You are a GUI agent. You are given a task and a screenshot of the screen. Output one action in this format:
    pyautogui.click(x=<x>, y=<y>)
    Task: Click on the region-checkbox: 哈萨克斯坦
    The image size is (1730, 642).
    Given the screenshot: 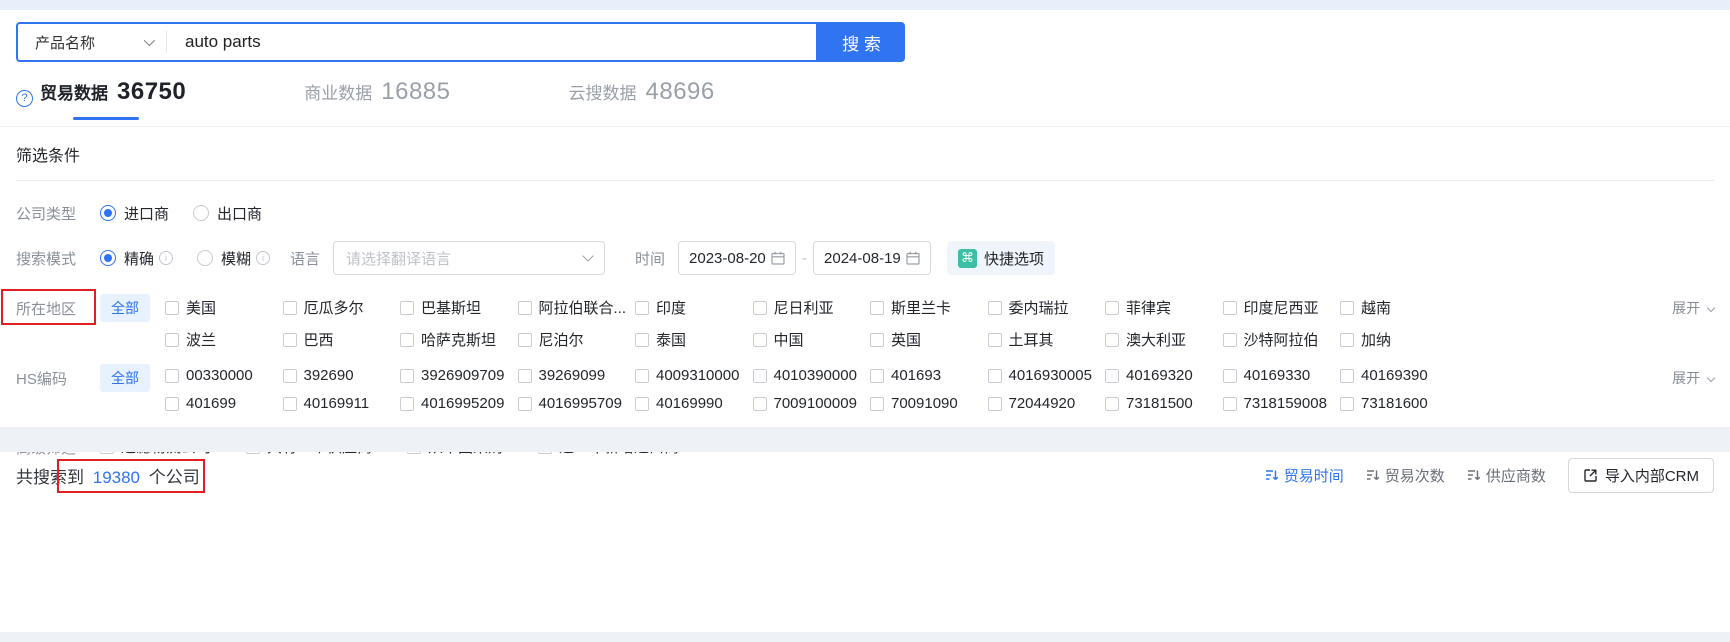 What is the action you would take?
    pyautogui.click(x=459, y=339)
    